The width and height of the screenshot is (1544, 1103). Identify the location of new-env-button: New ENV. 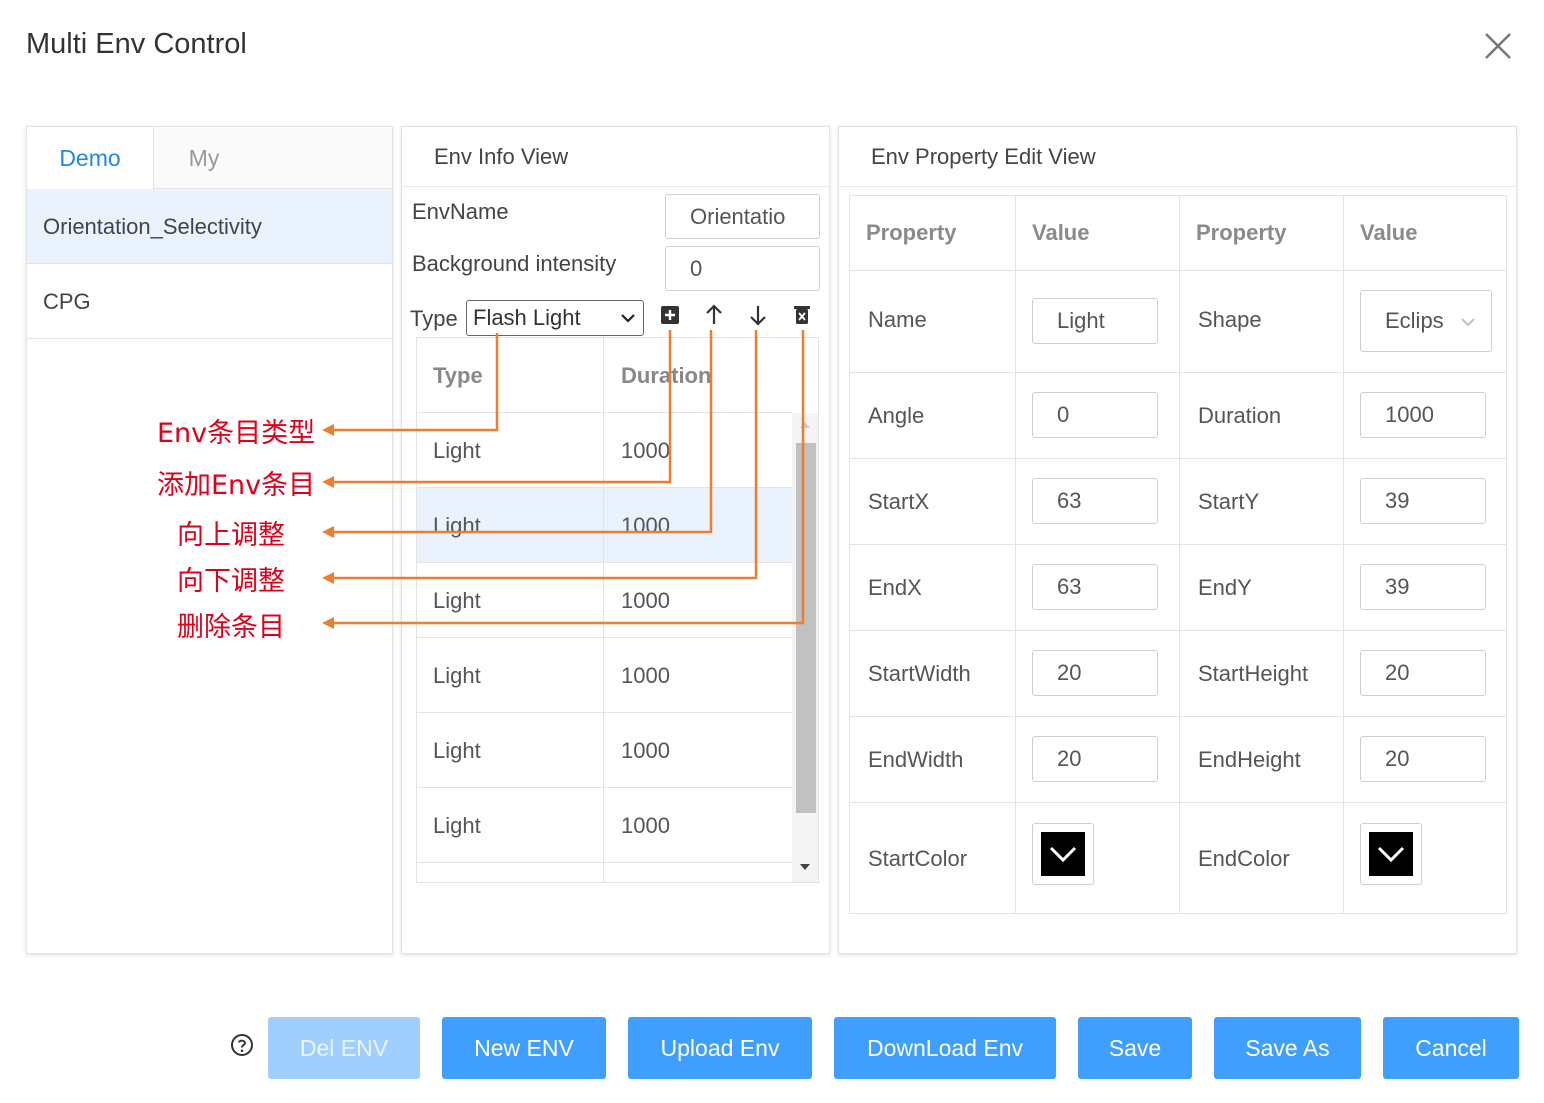
(524, 1048).